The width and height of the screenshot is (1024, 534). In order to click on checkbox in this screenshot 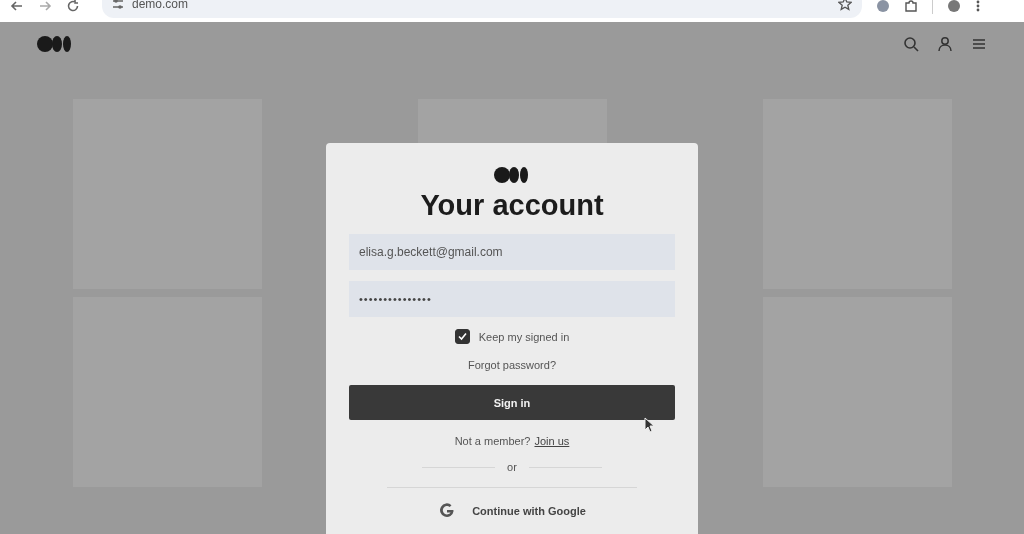, I will do `click(462, 336)`.